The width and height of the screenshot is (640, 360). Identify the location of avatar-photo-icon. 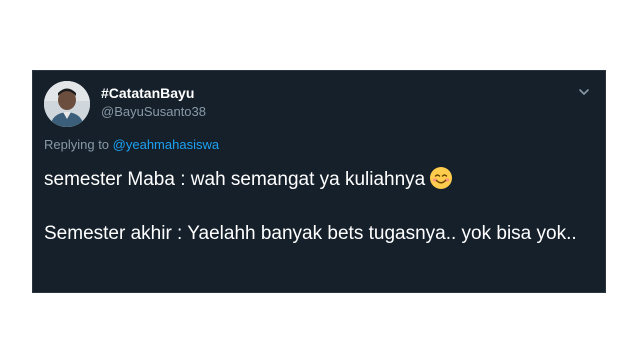
(67, 104).